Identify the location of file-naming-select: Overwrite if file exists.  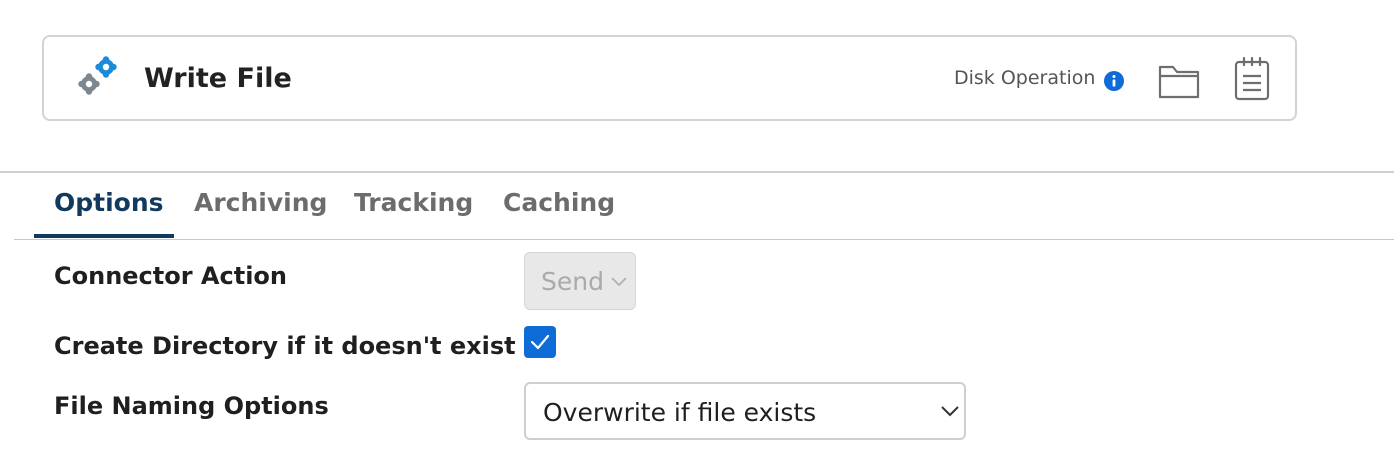
(745, 411).